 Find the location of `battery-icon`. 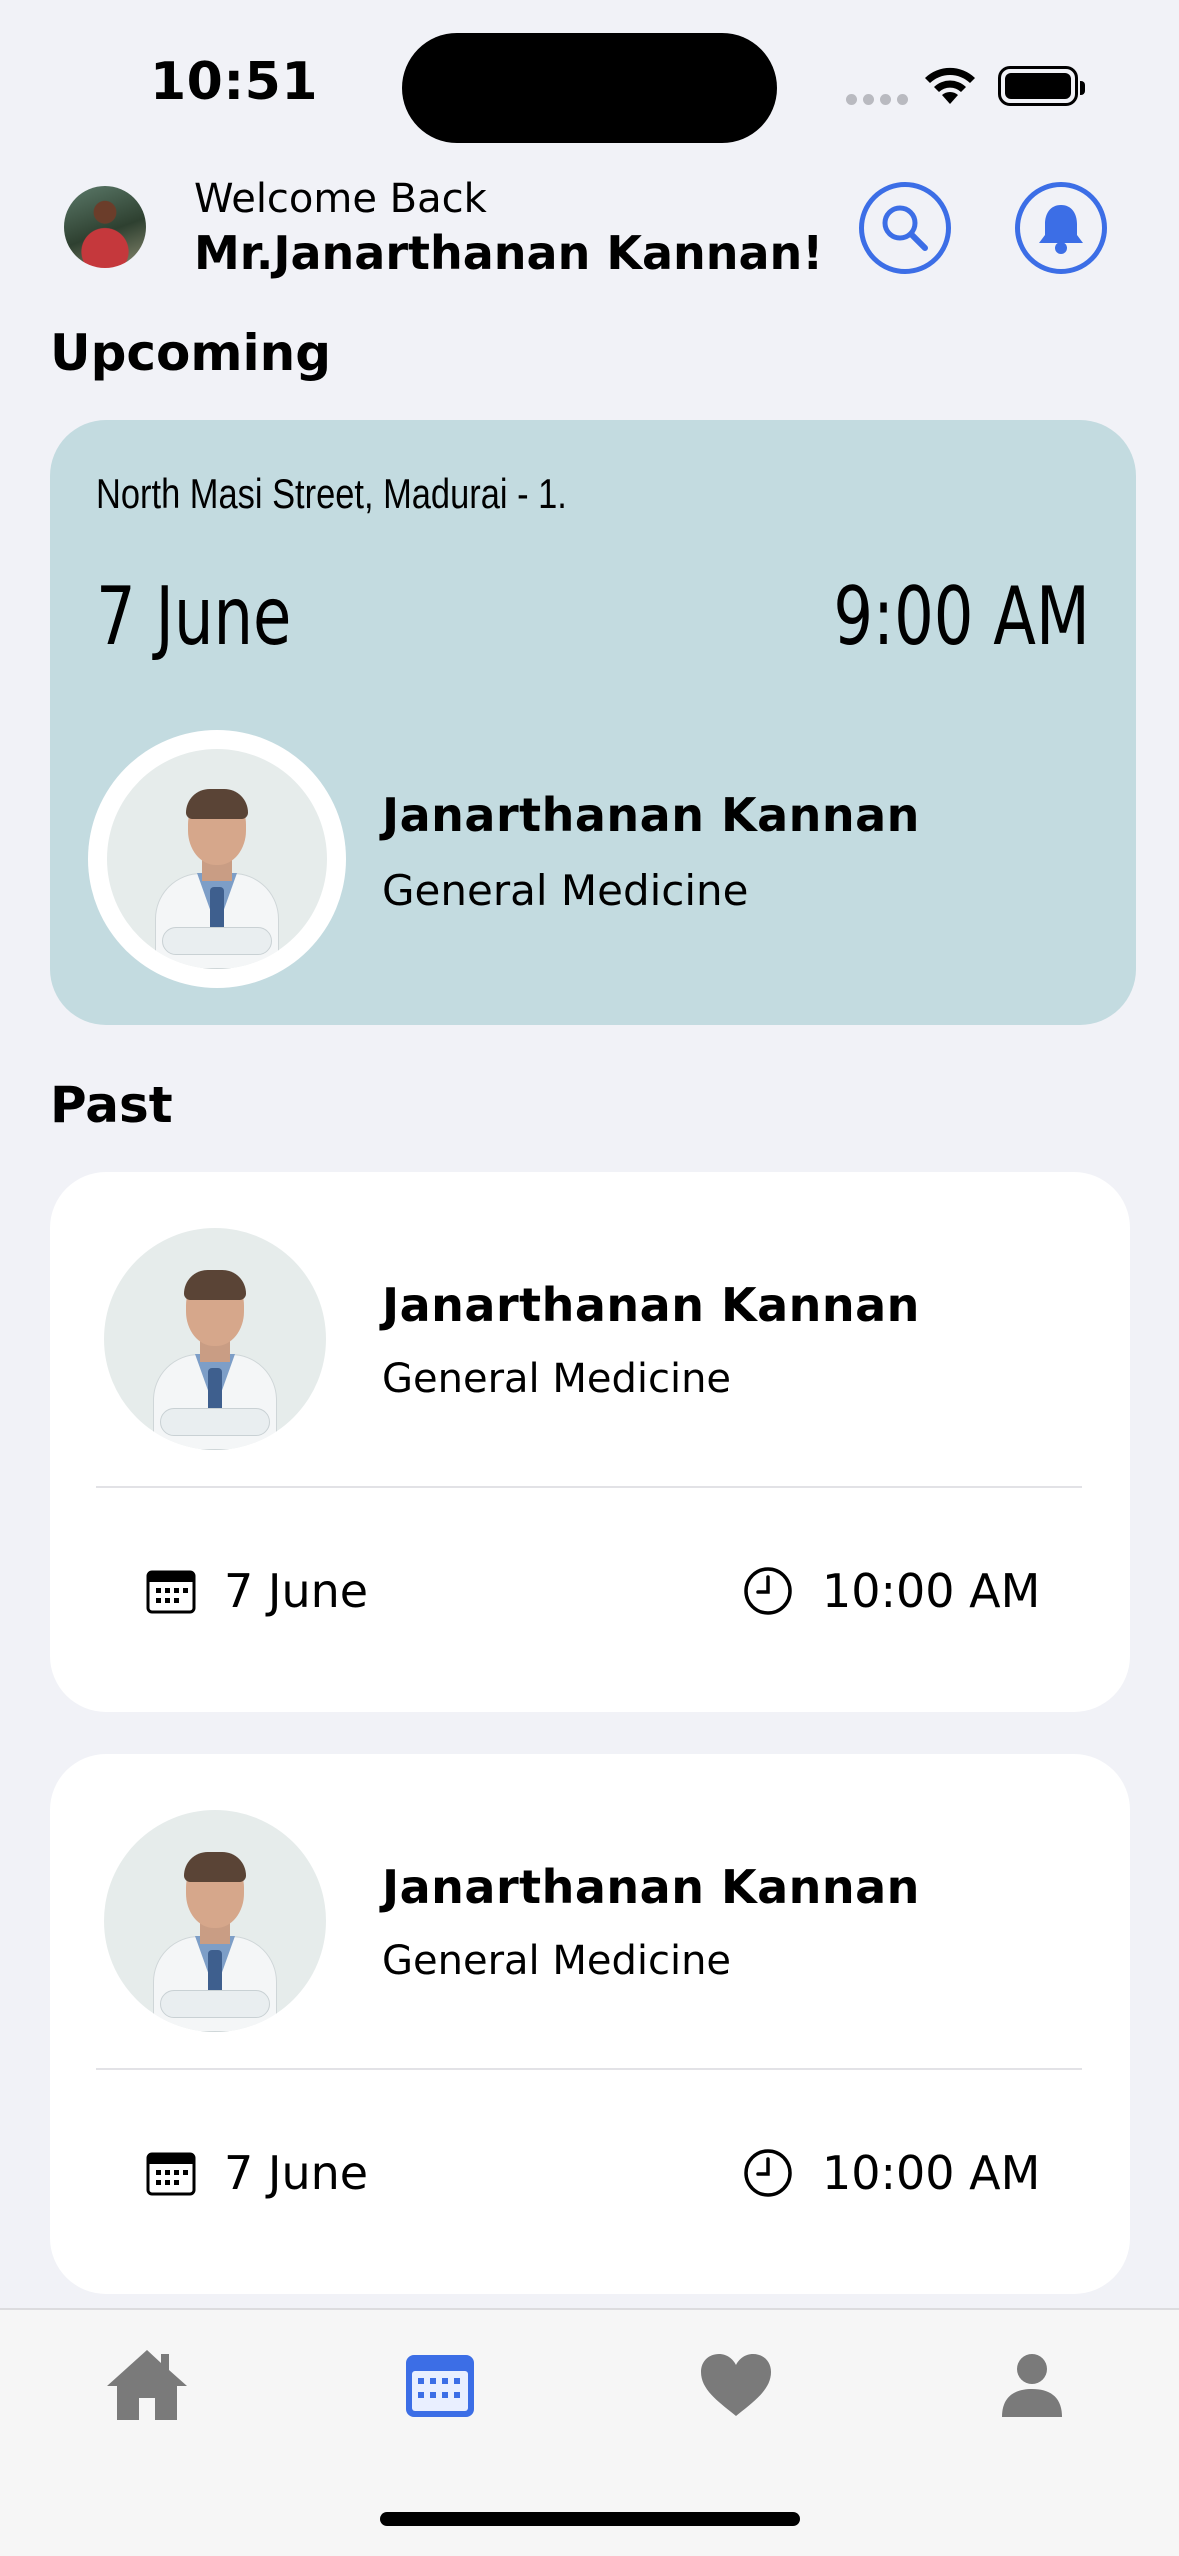

battery-icon is located at coordinates (1041, 86).